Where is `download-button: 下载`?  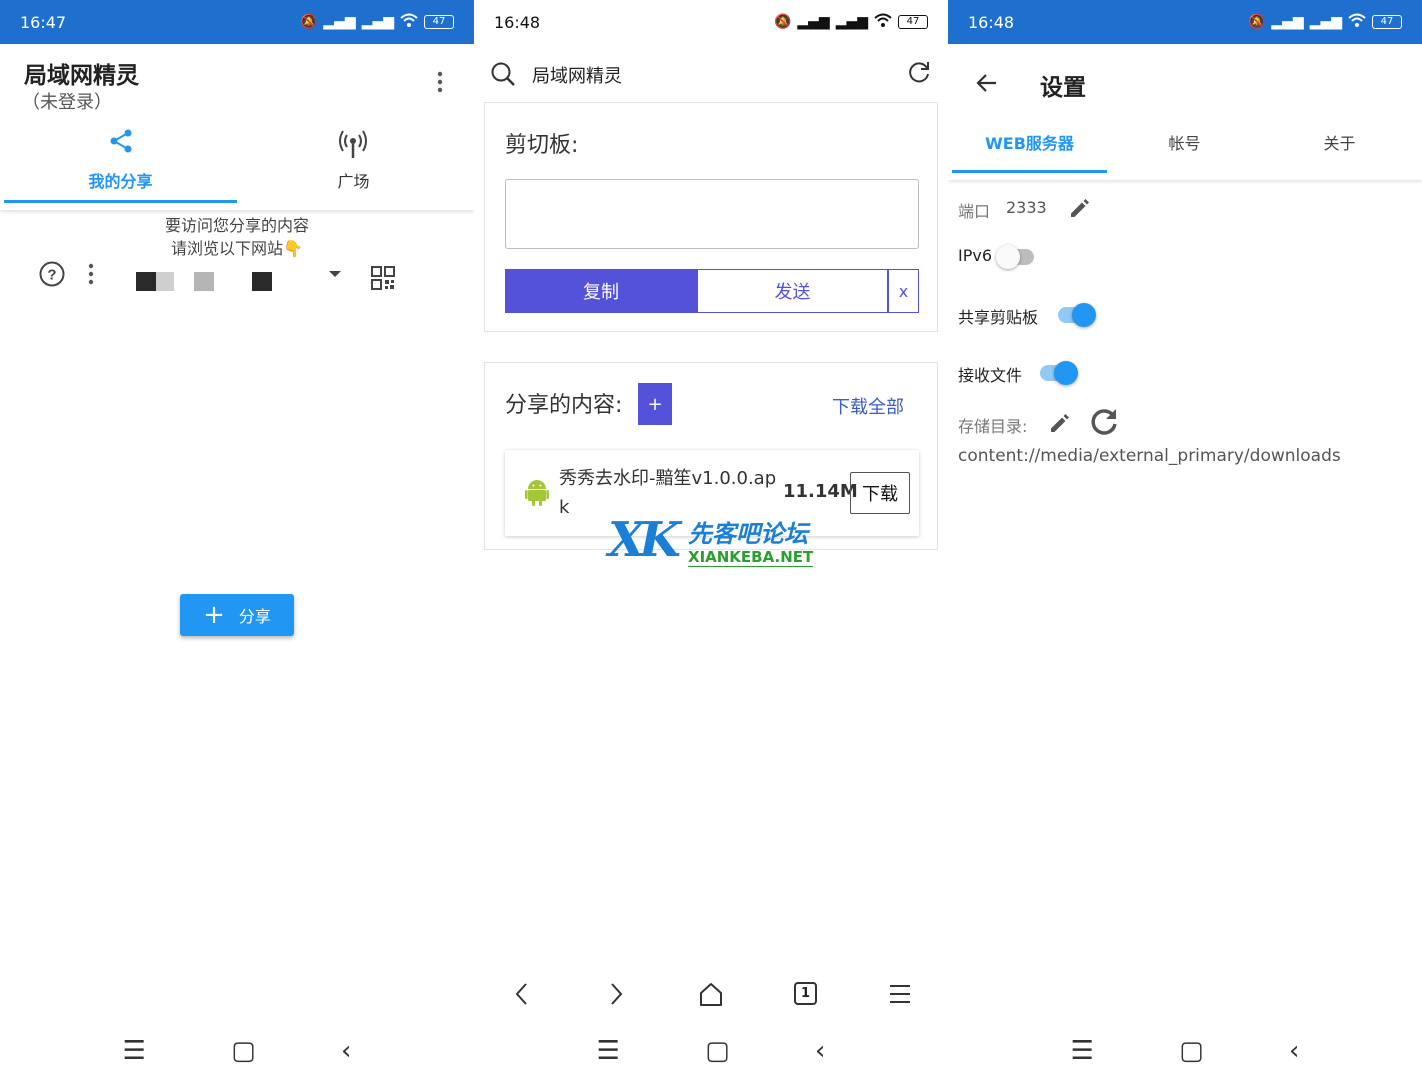
download-button: 下载 is located at coordinates (880, 493).